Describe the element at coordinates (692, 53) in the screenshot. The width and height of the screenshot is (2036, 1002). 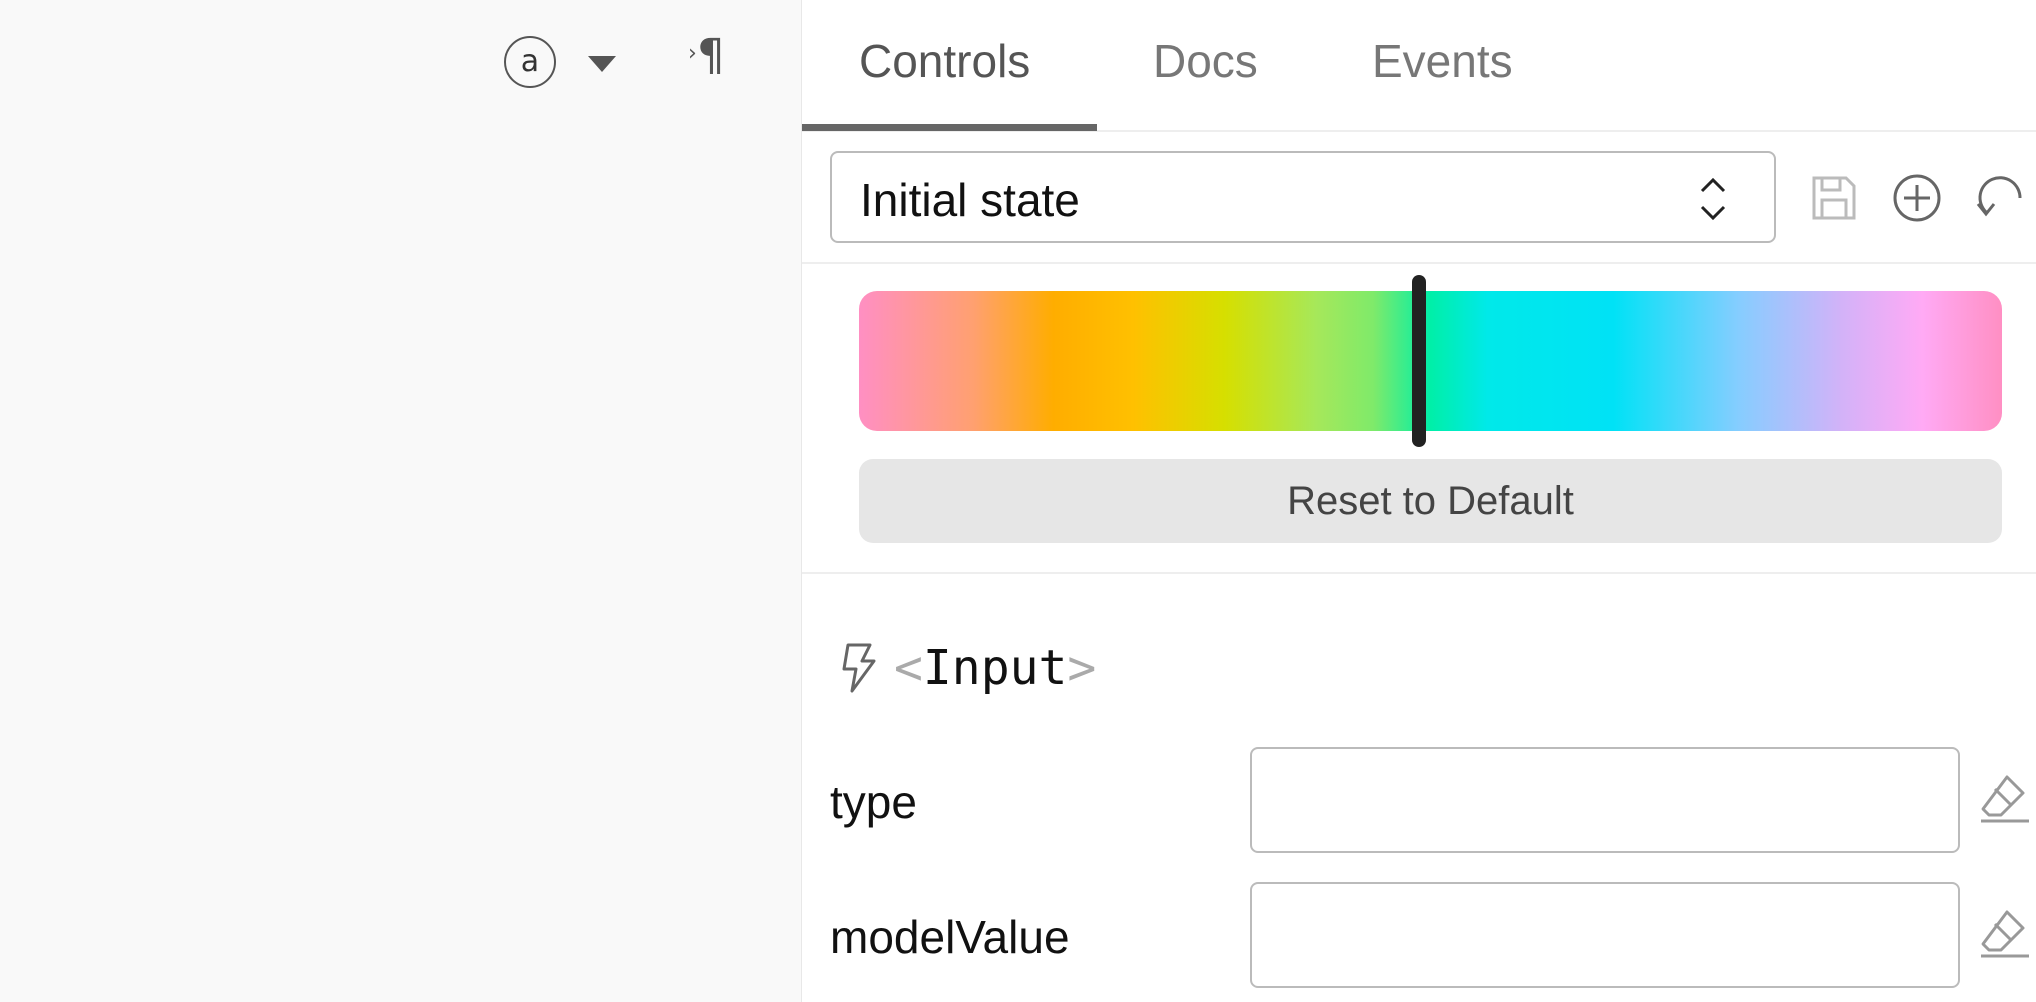
I see `pilcrow-prefix: ›` at that location.